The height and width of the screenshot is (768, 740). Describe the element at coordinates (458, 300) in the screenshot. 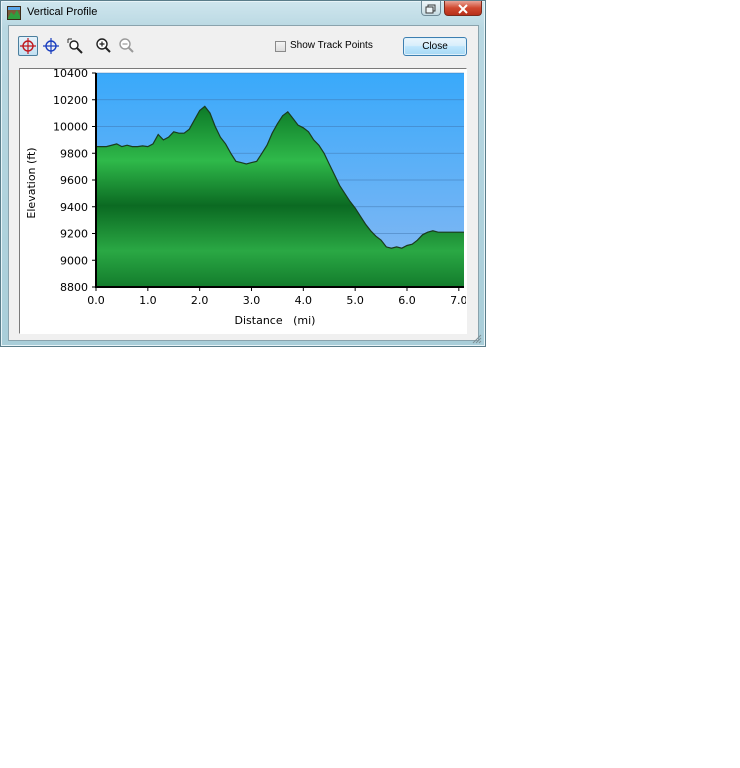

I see `x-tick-label-7: 7.0` at that location.